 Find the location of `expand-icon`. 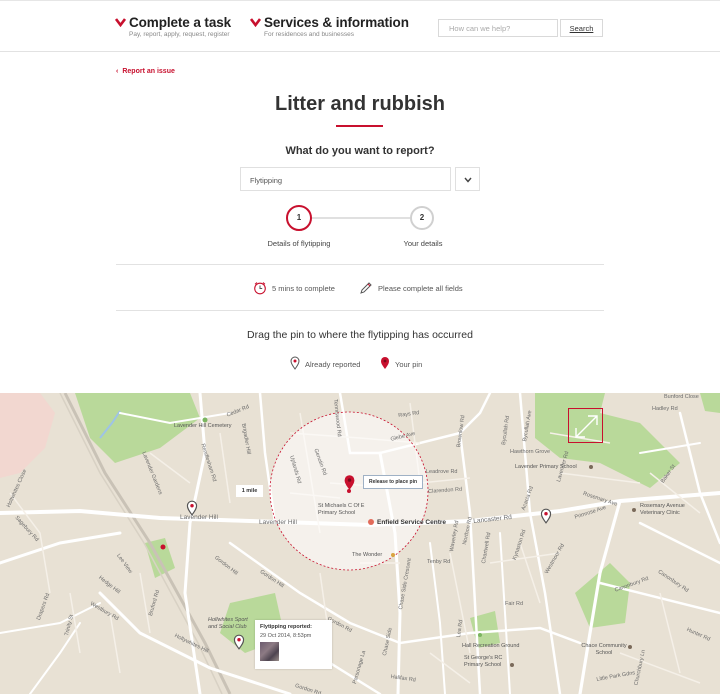

expand-icon is located at coordinates (586, 426).